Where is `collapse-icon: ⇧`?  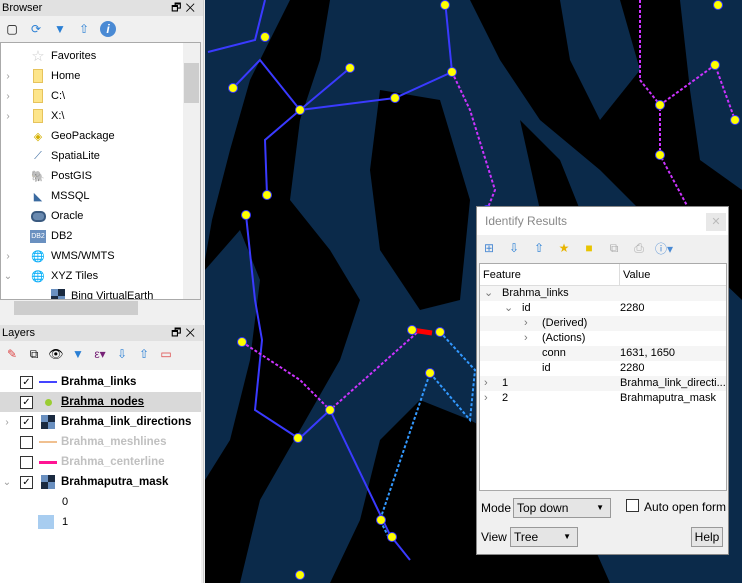
collapse-icon: ⇧ is located at coordinates (84, 29).